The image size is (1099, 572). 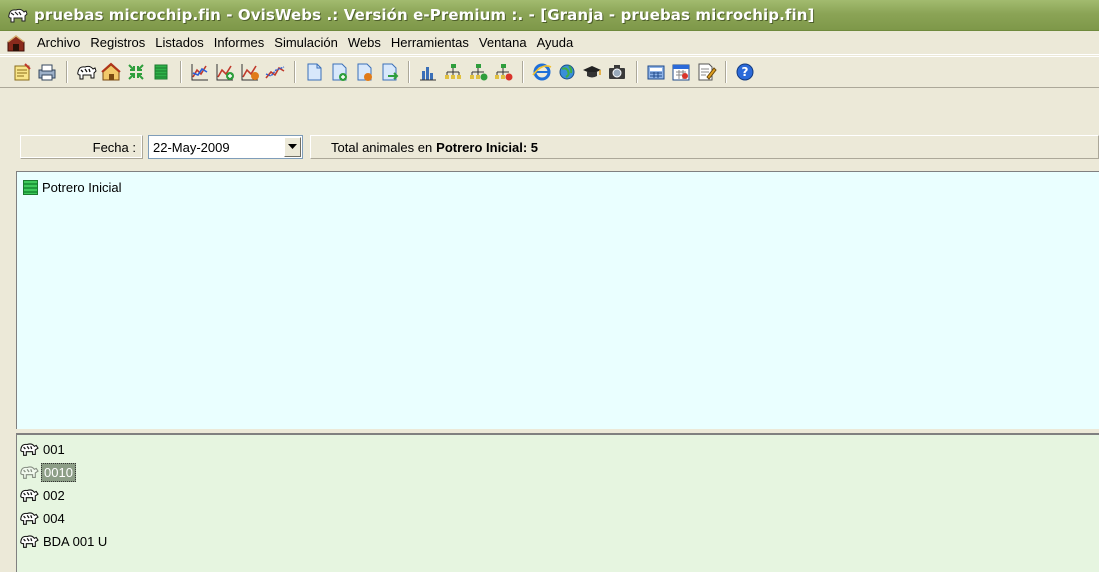 What do you see at coordinates (478, 72) in the screenshot?
I see `tree-plus-icon` at bounding box center [478, 72].